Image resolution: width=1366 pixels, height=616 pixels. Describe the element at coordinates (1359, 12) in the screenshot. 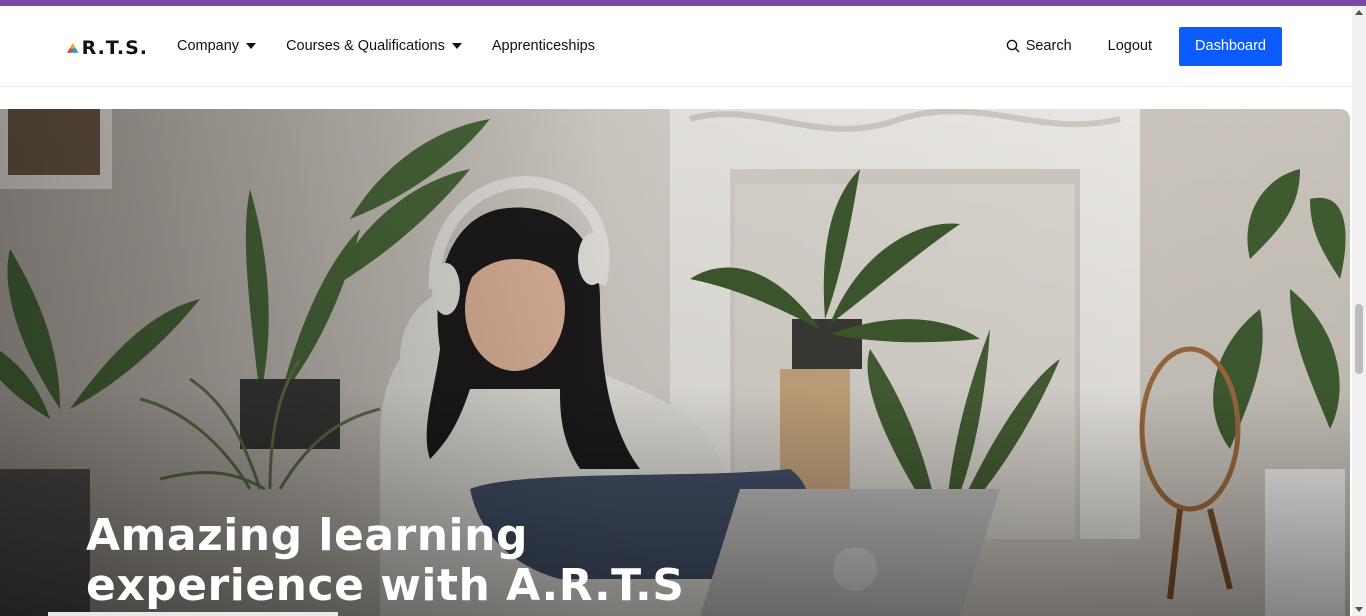

I see `scroll-up-icon` at that location.